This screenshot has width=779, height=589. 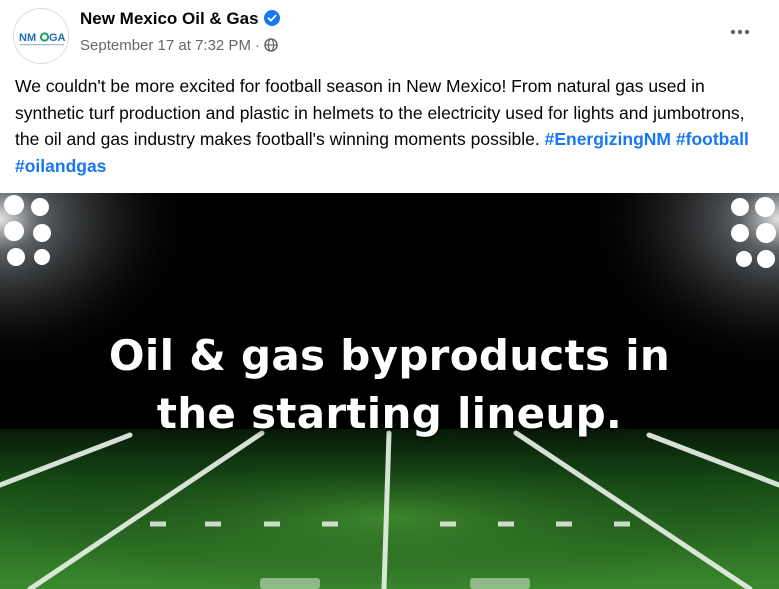 I want to click on hashtag-link: #oilandgas, so click(x=60, y=166).